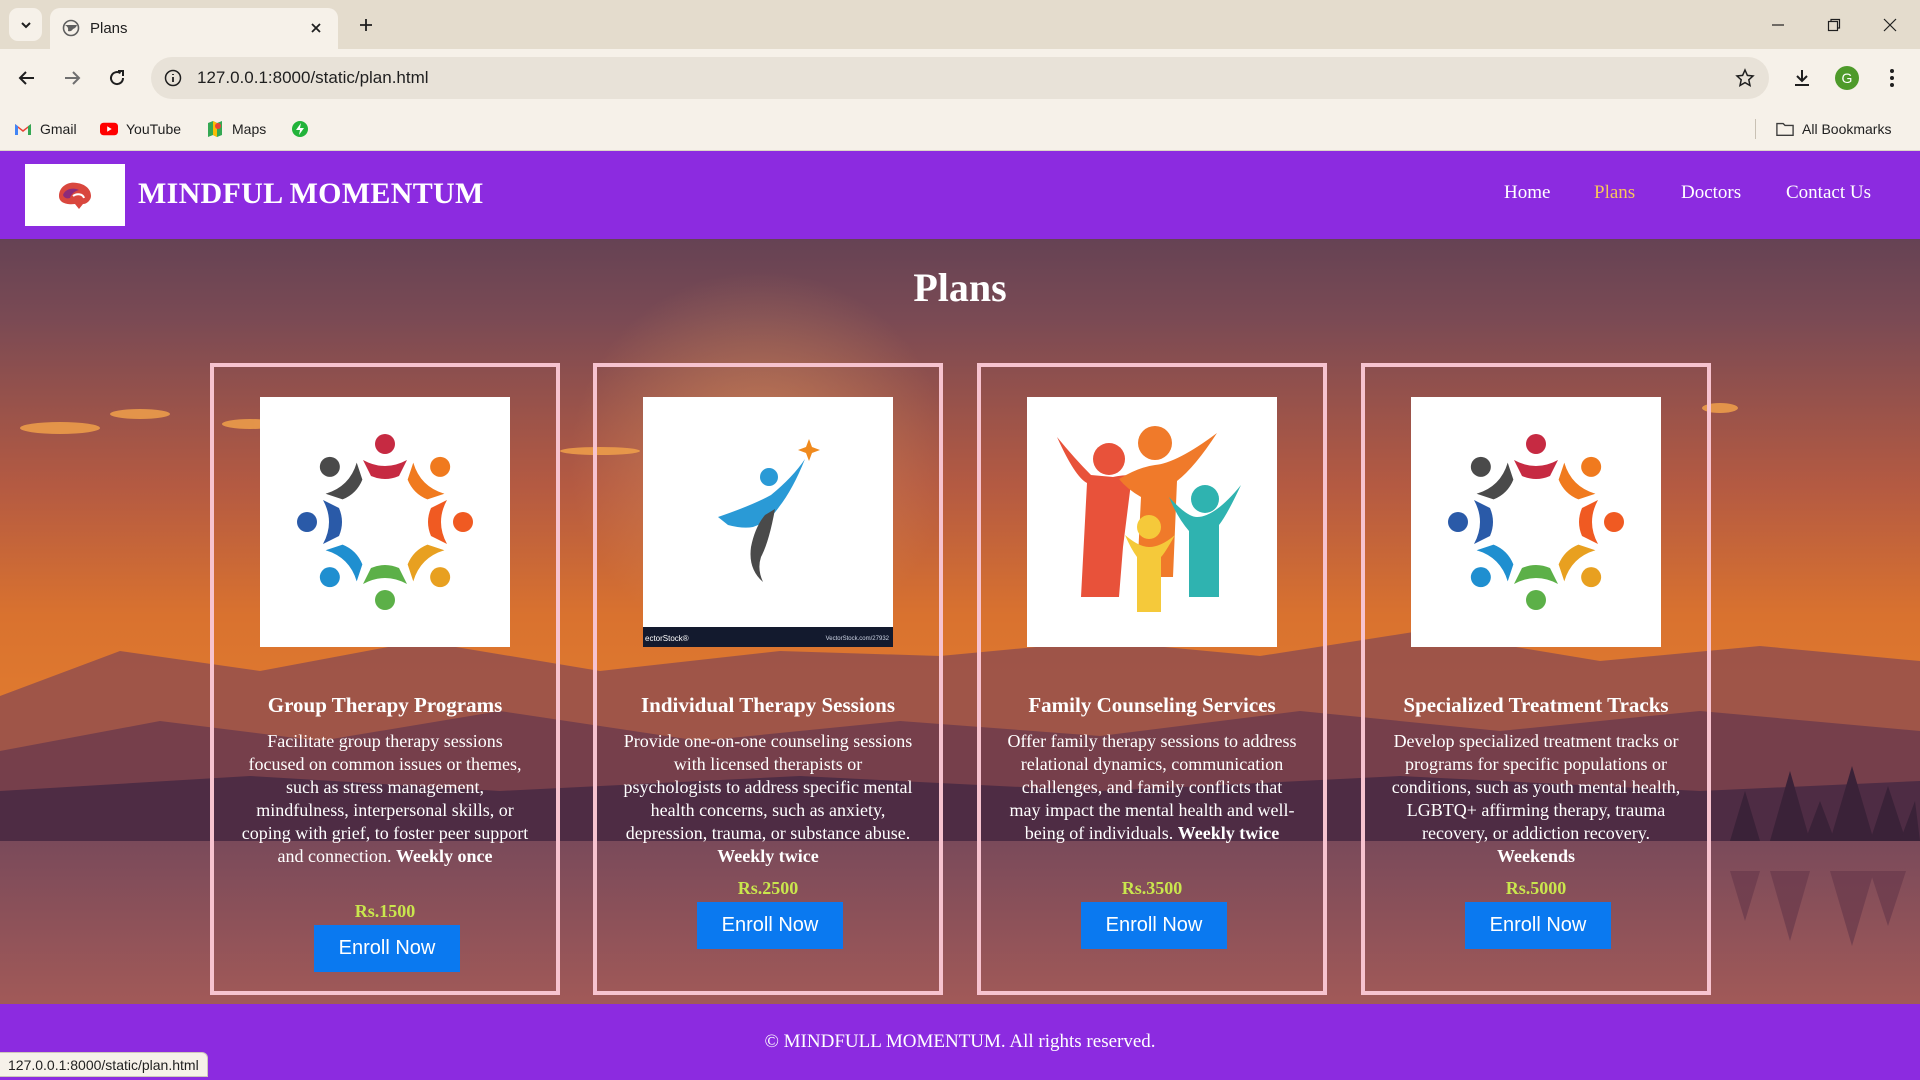  I want to click on close-window-button, so click(1890, 24).